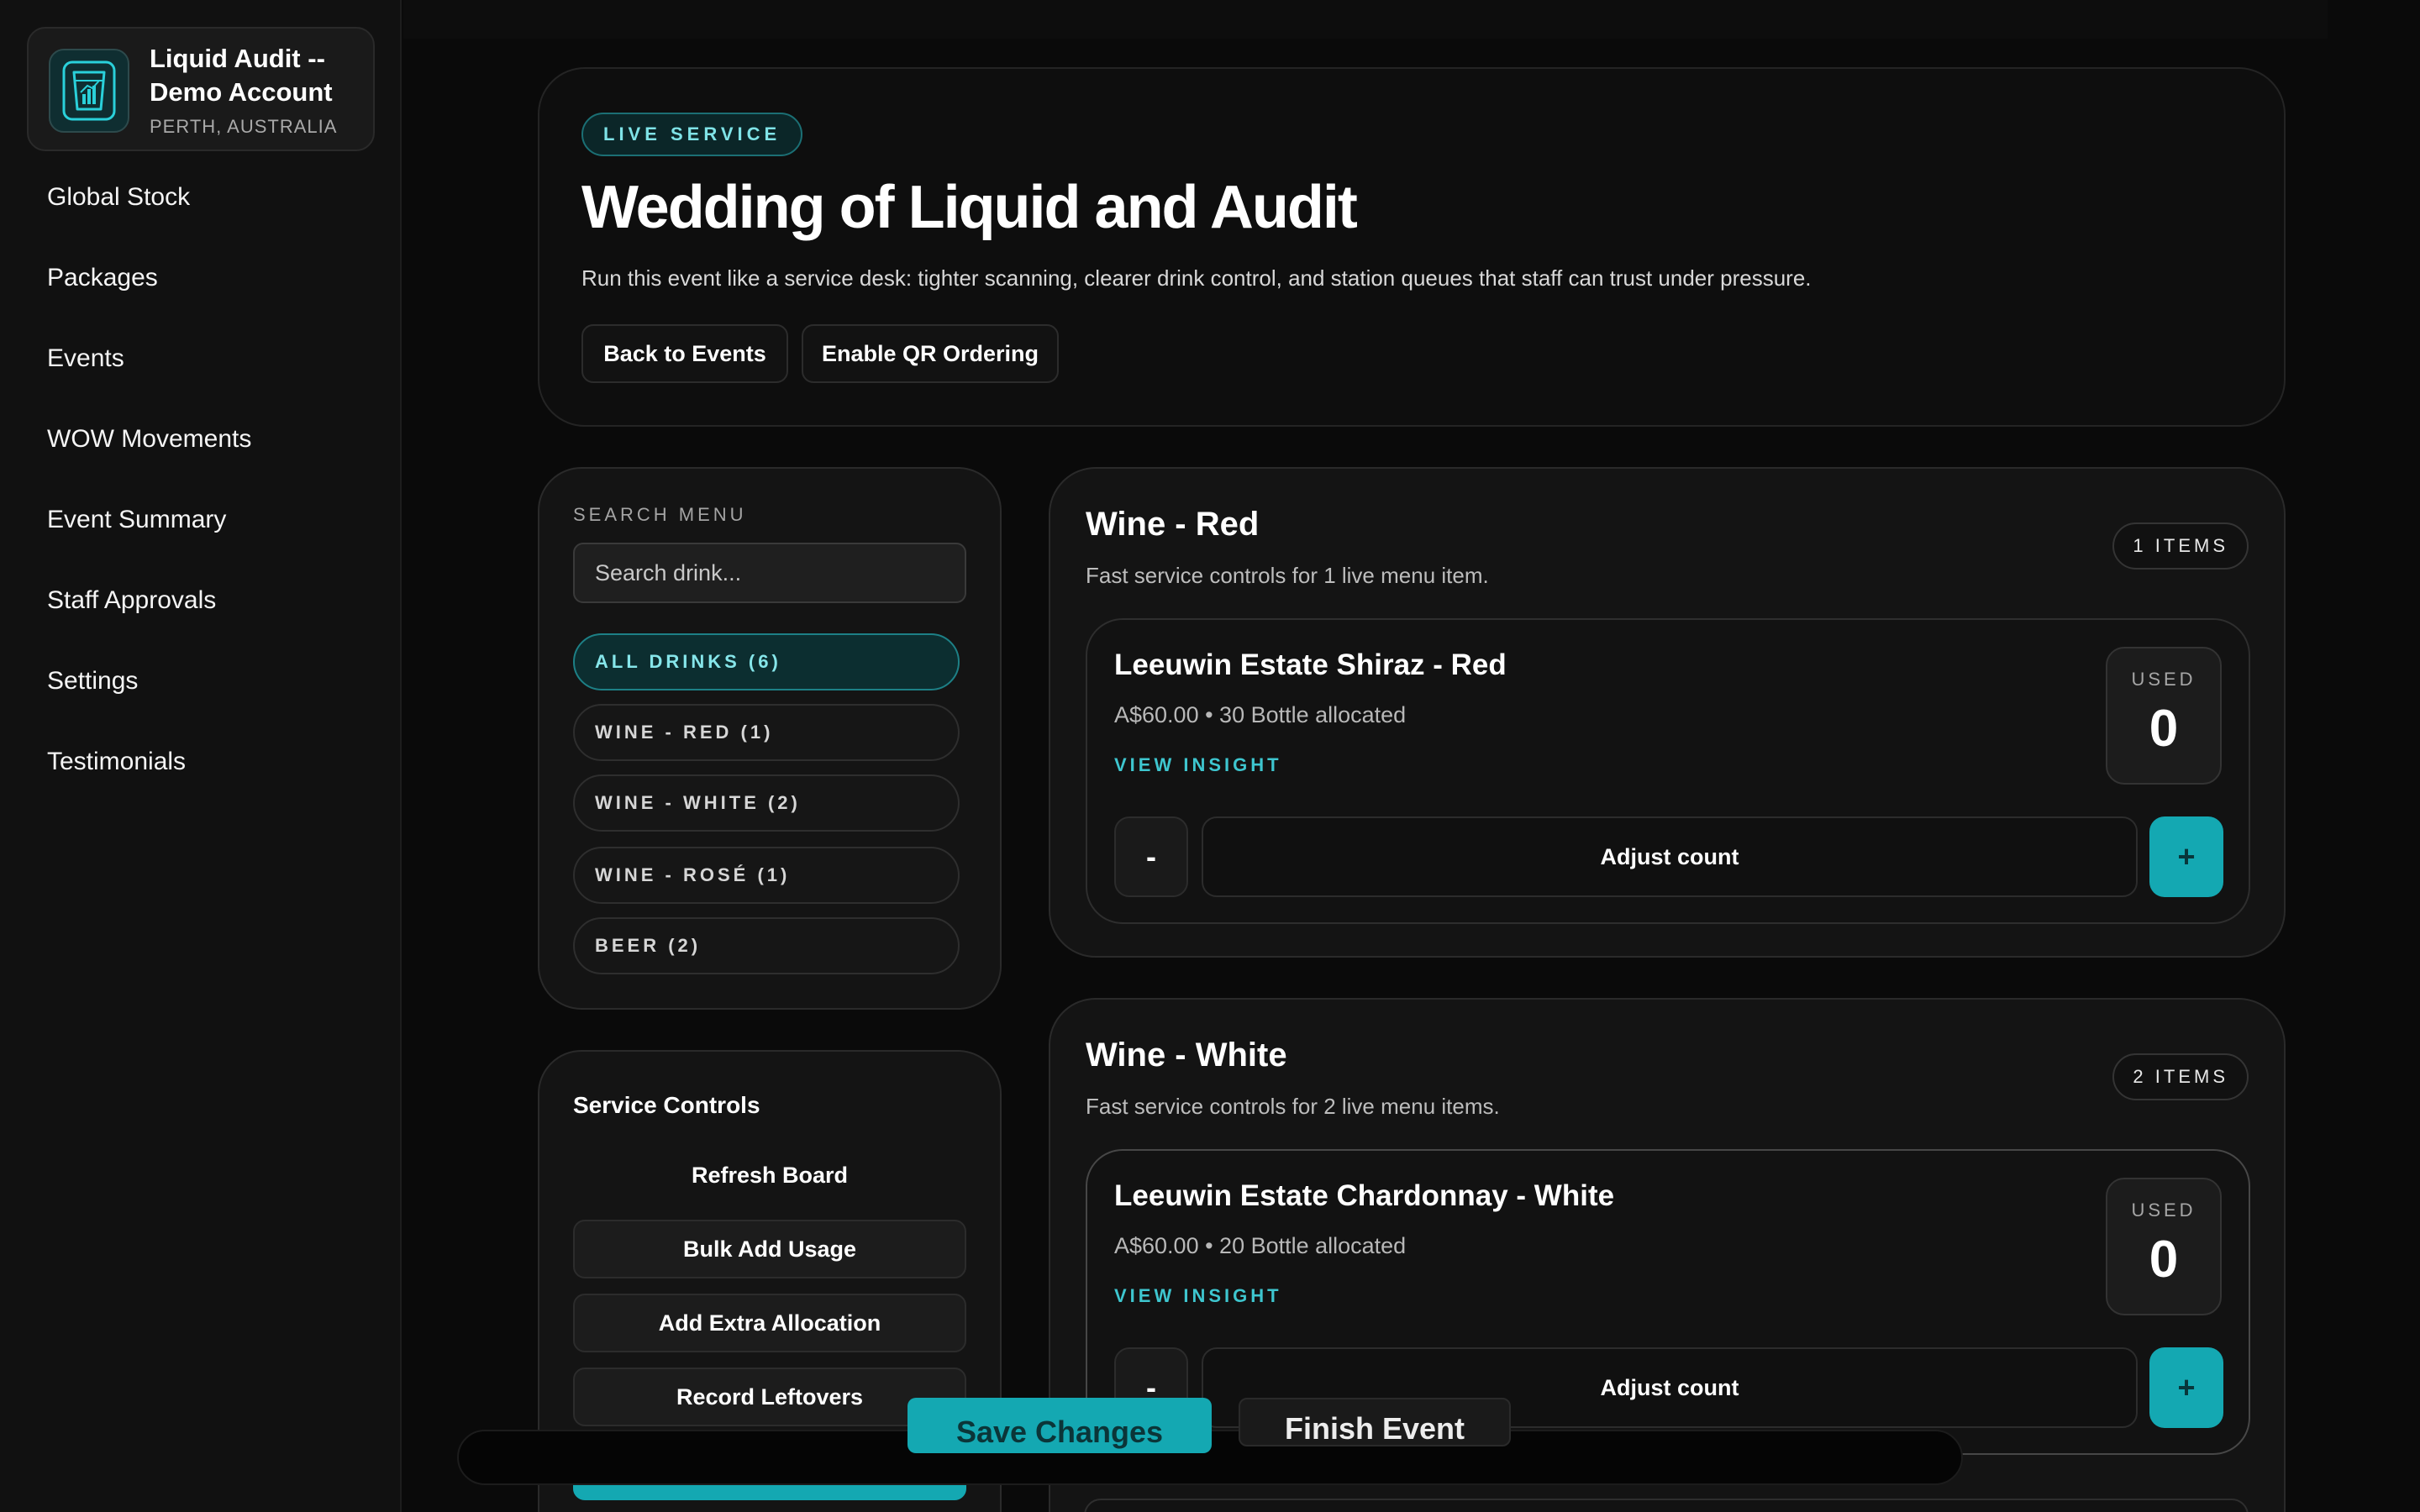 The height and width of the screenshot is (1512, 2420). What do you see at coordinates (1375, 1422) in the screenshot?
I see `finish-event-button: Finish Event` at bounding box center [1375, 1422].